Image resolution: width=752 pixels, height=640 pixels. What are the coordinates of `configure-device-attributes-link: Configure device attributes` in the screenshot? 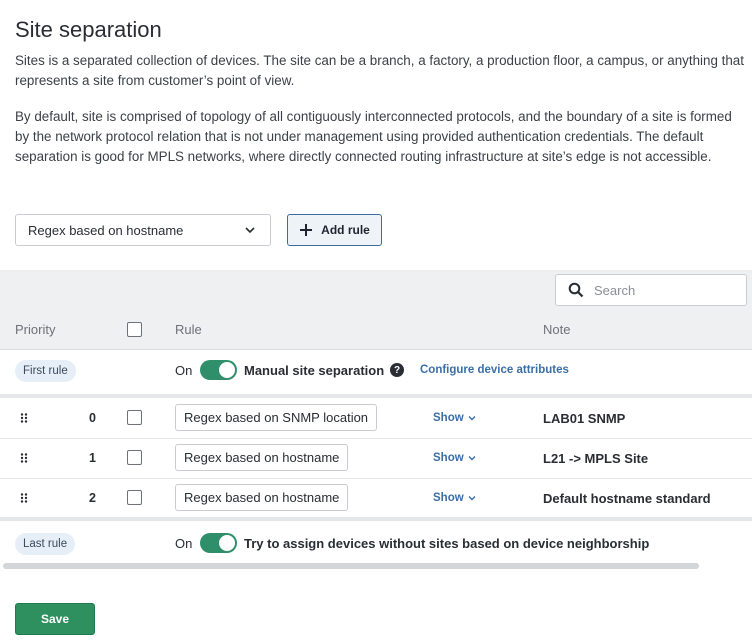 It's located at (494, 370).